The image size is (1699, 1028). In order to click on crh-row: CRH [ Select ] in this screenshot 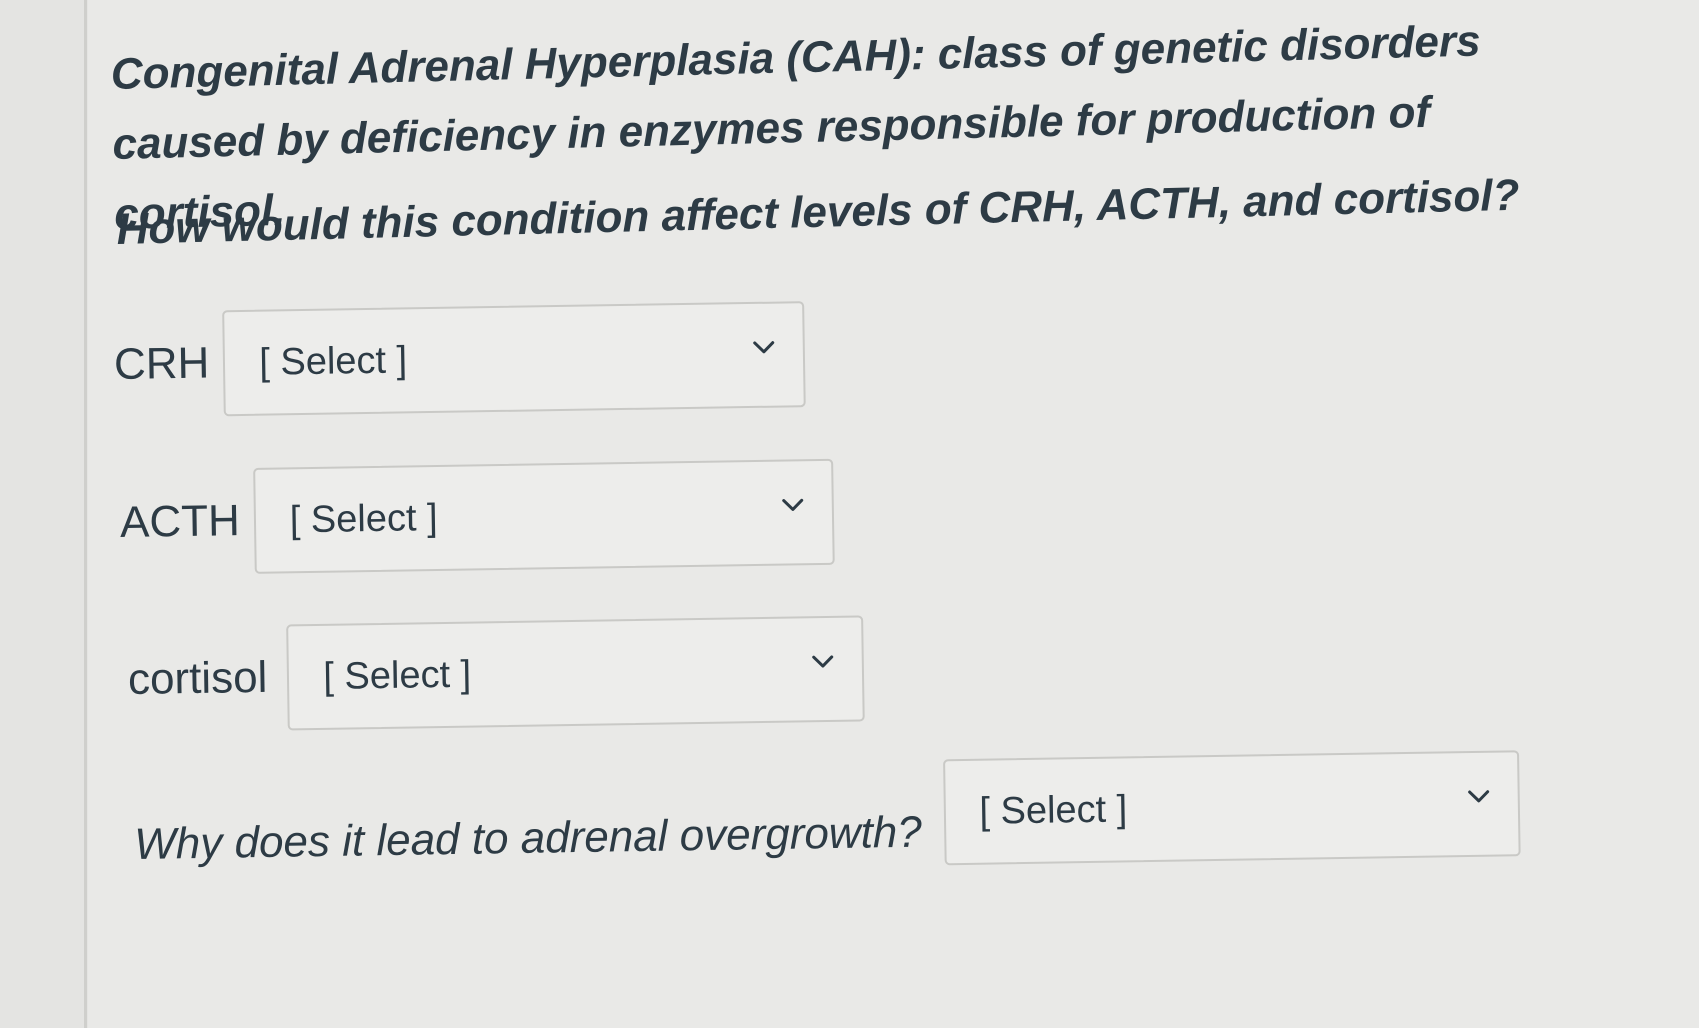, I will do `click(460, 359)`.